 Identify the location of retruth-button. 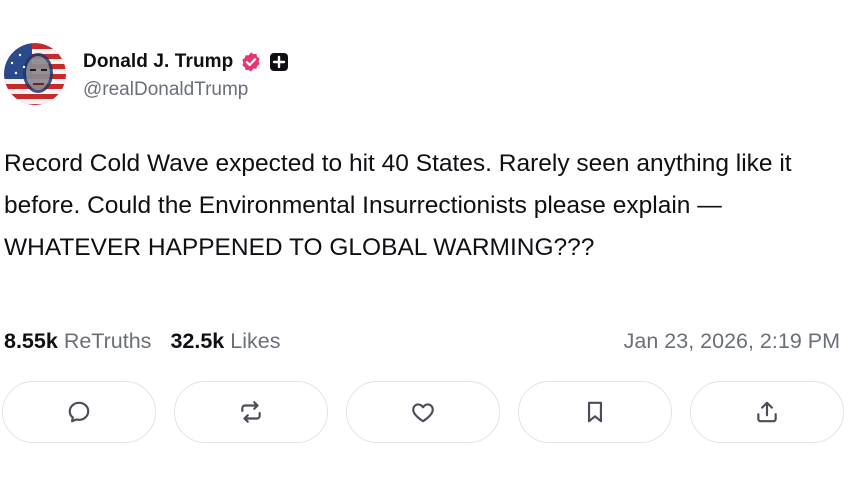
(251, 412).